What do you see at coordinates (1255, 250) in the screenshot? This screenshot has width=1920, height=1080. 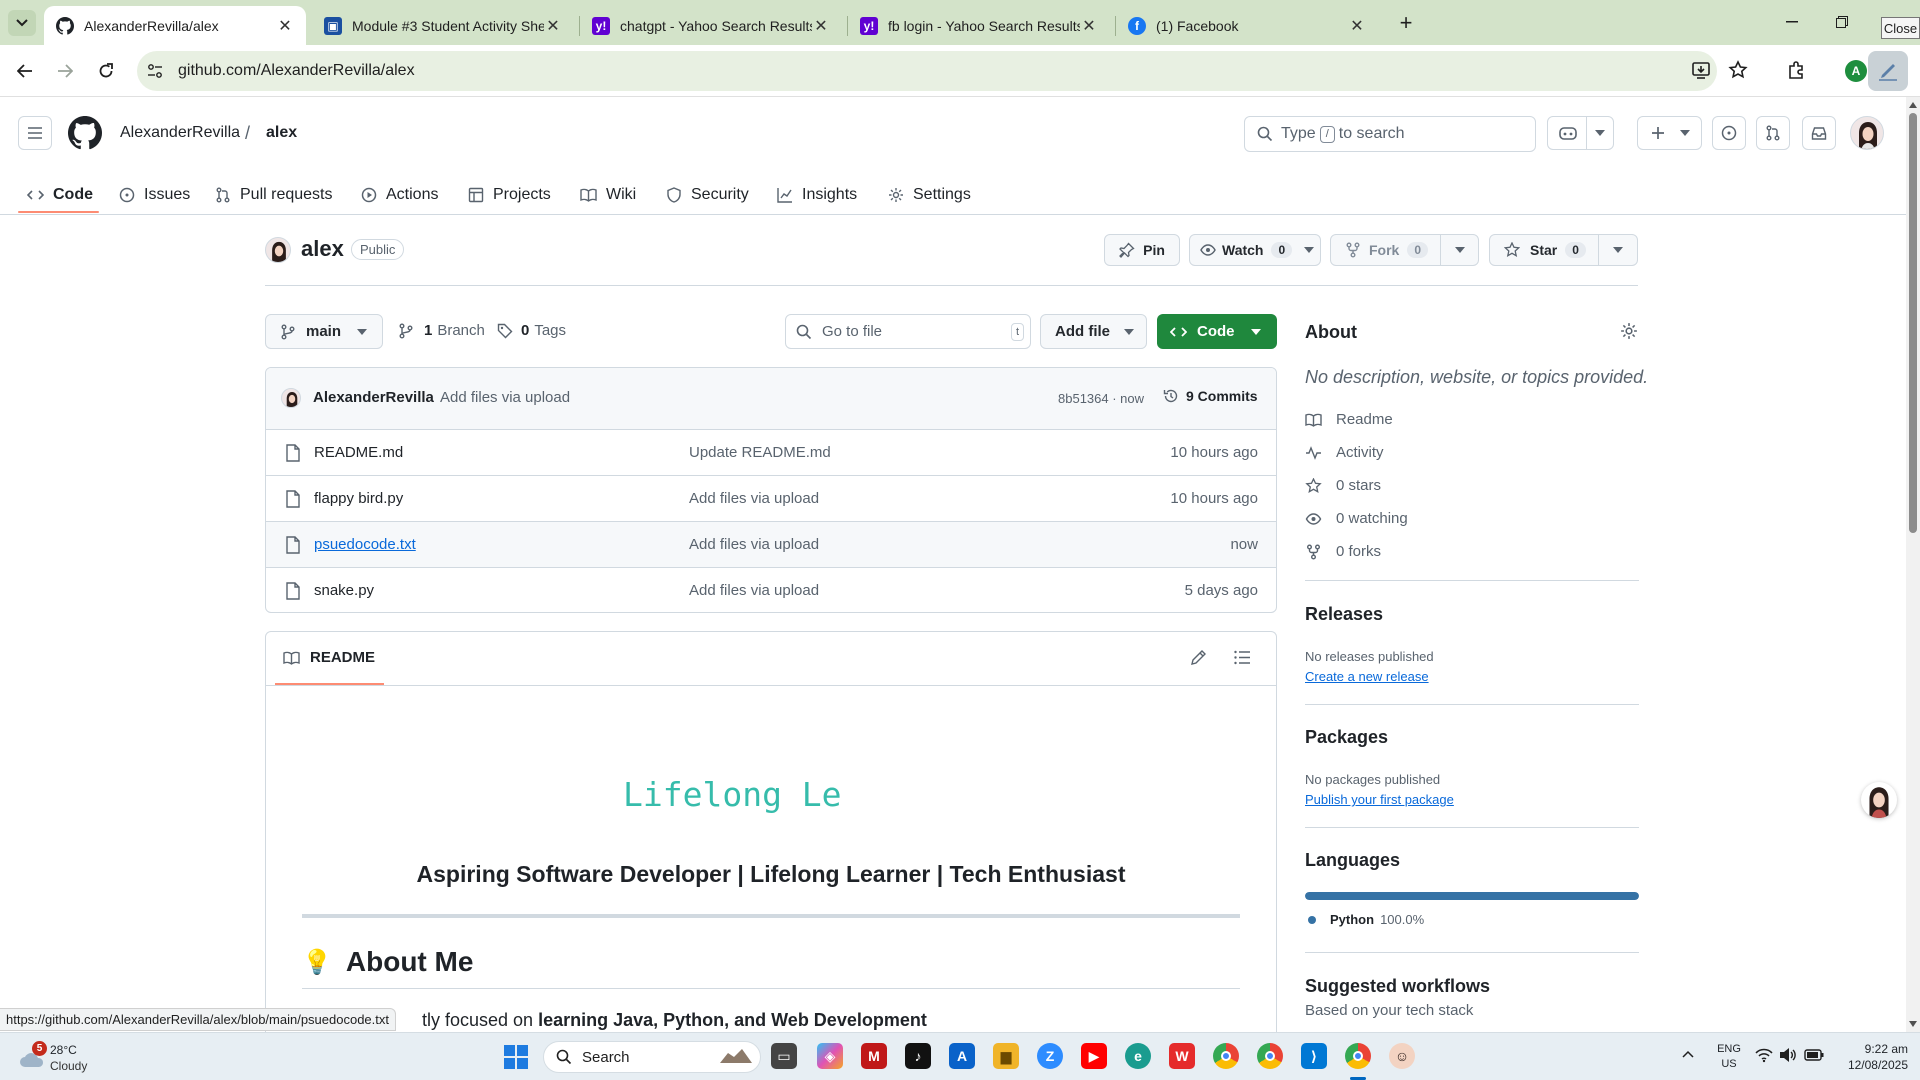 I see `watch-button: Watch 0` at bounding box center [1255, 250].